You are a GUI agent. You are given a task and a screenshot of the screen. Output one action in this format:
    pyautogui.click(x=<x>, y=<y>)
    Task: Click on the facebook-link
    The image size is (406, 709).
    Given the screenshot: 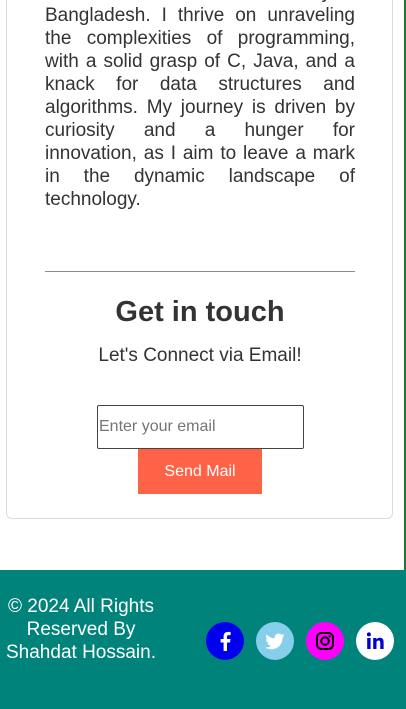 What is the action you would take?
    pyautogui.click(x=225, y=641)
    